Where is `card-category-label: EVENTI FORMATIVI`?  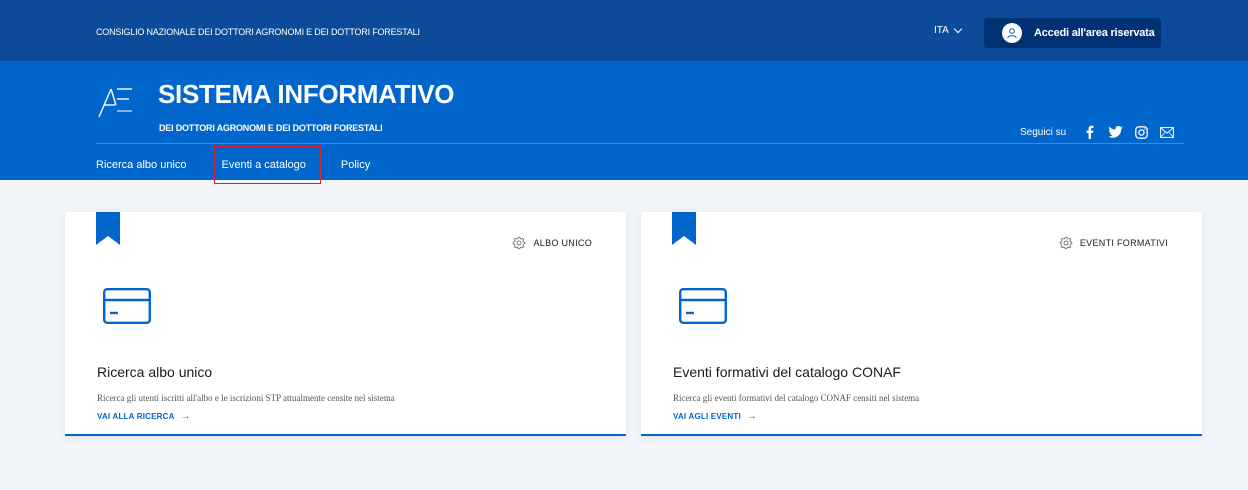
card-category-label: EVENTI FORMATIVI is located at coordinates (1123, 243).